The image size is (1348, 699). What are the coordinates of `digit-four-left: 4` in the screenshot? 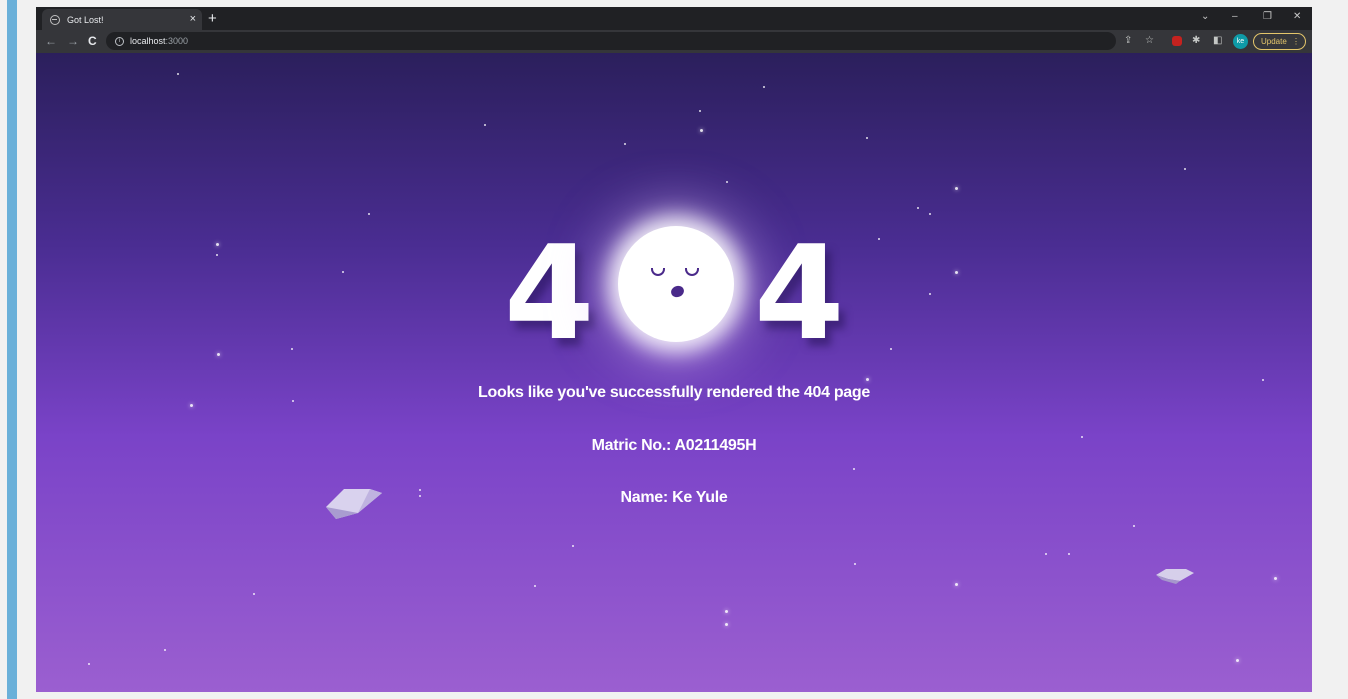 It's located at (549, 293).